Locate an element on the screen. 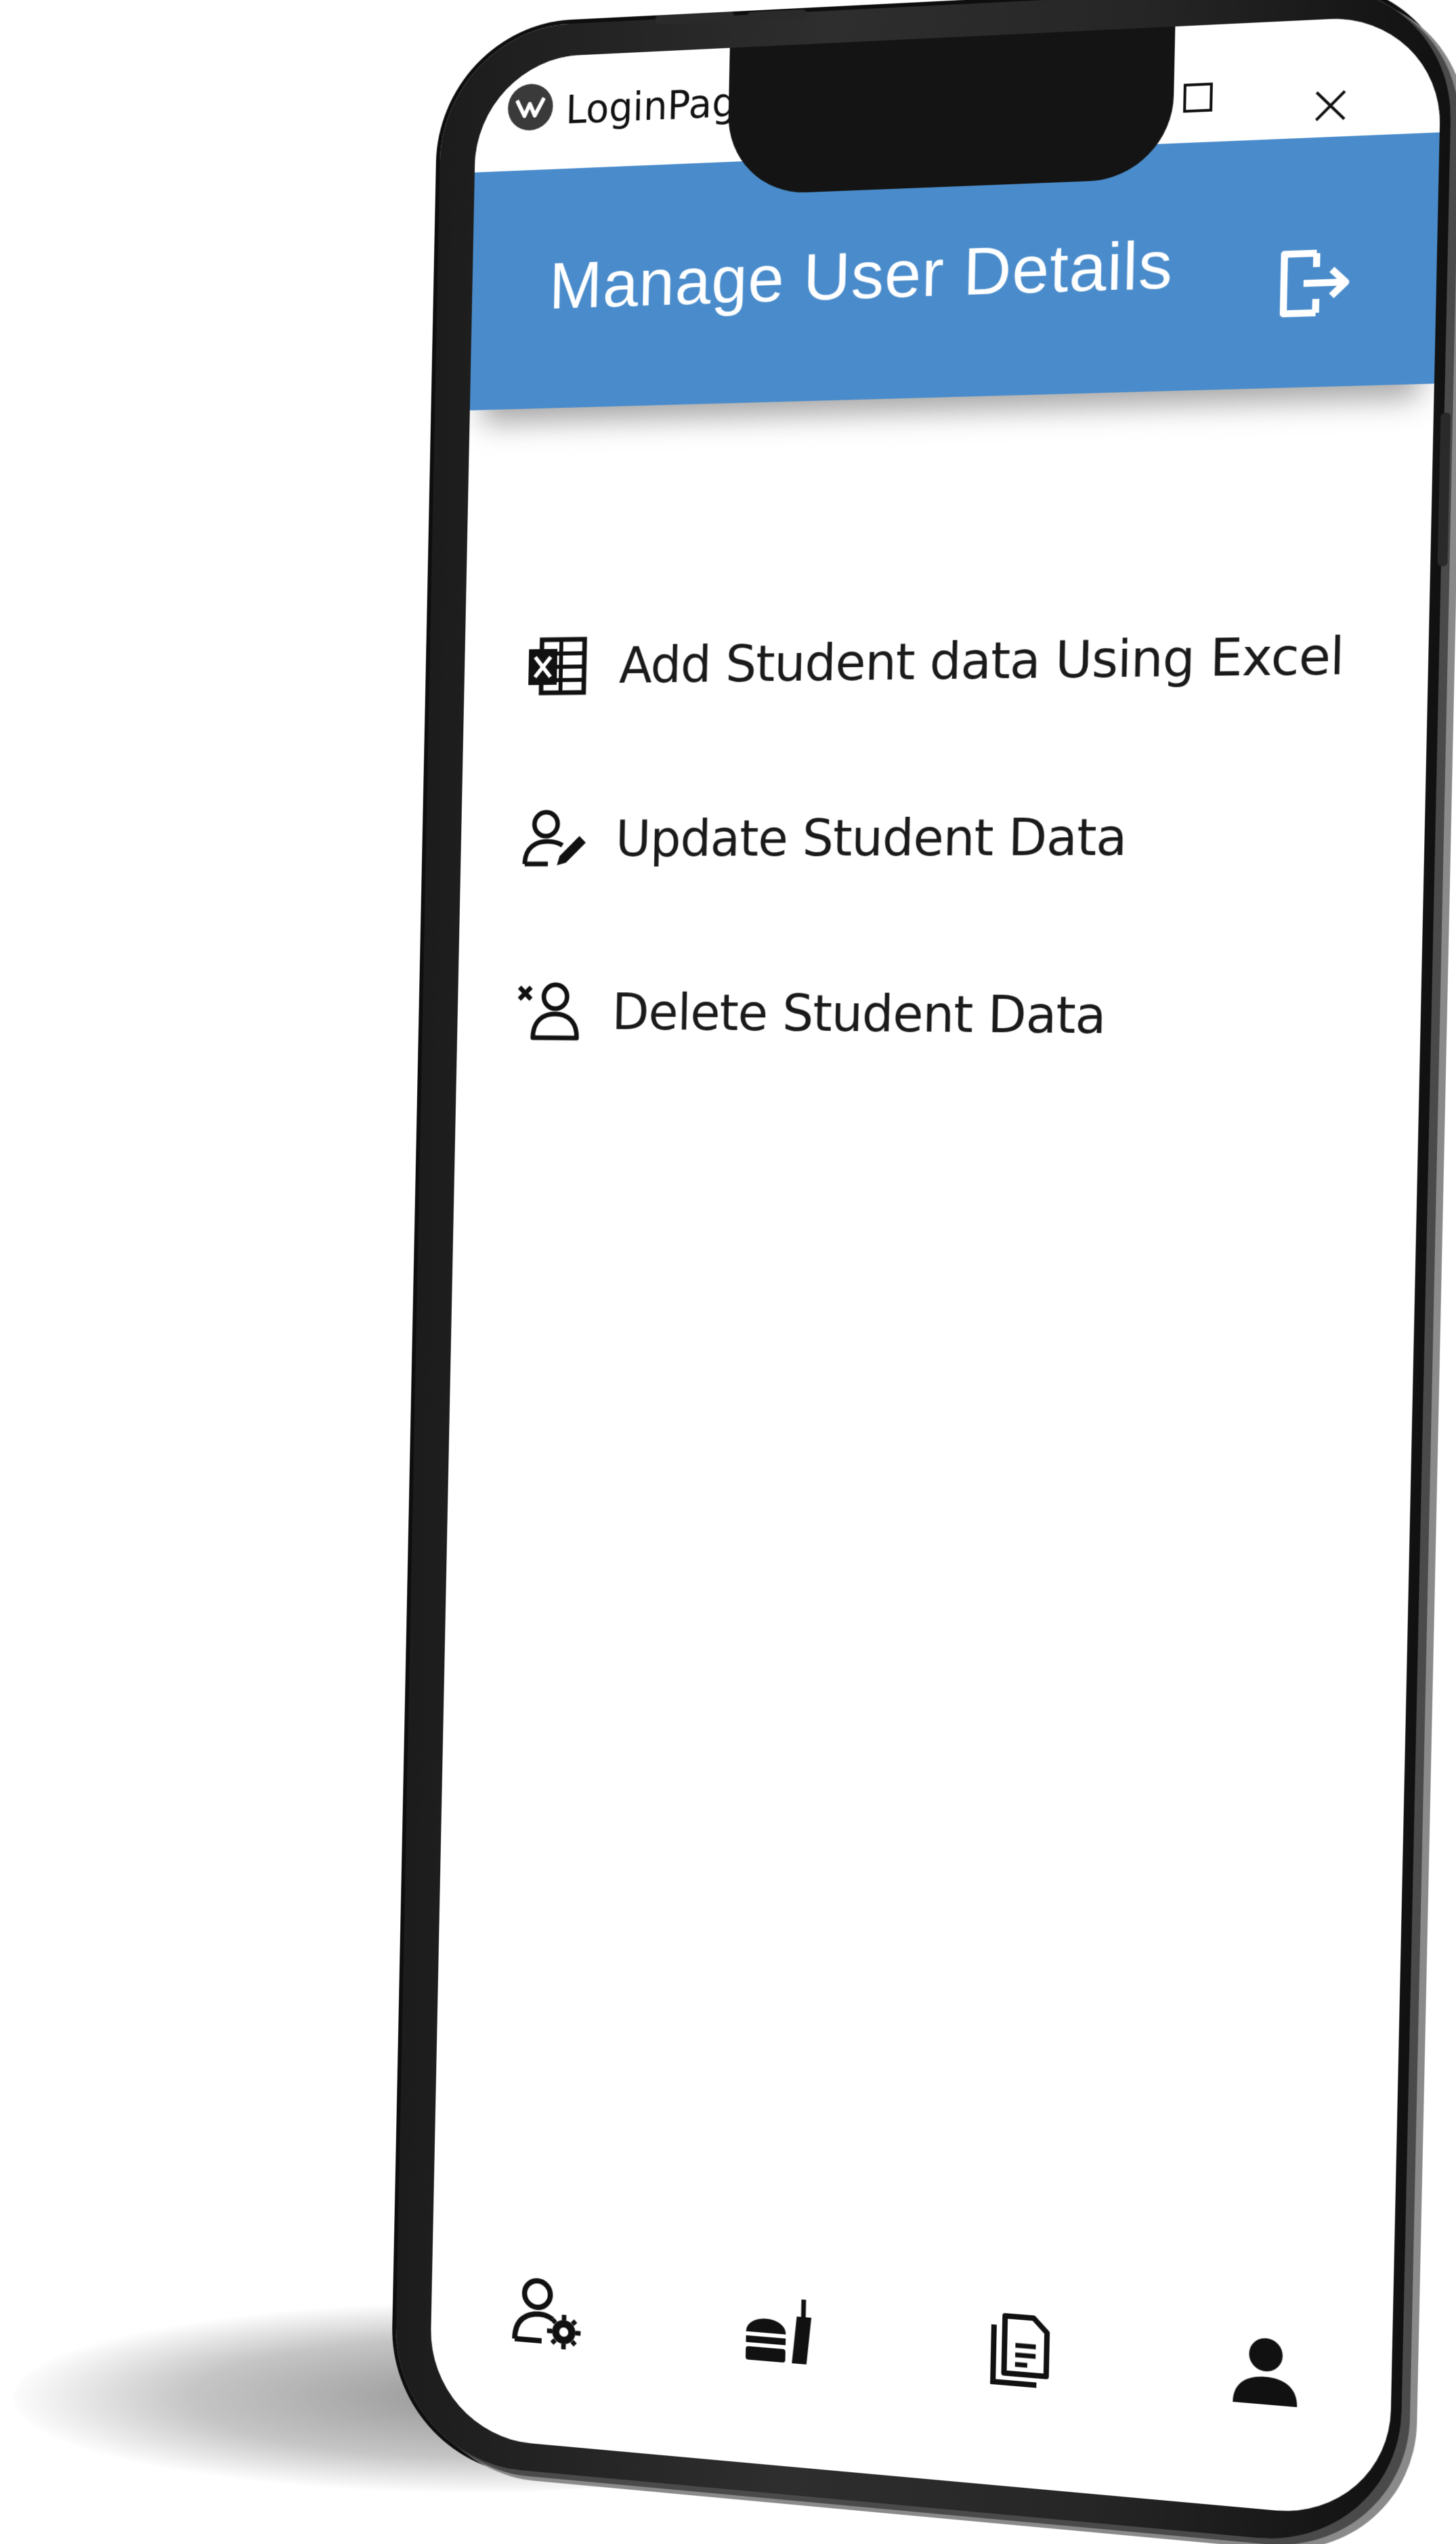 The height and width of the screenshot is (2544, 1456). nav-food is located at coordinates (779, 2331).